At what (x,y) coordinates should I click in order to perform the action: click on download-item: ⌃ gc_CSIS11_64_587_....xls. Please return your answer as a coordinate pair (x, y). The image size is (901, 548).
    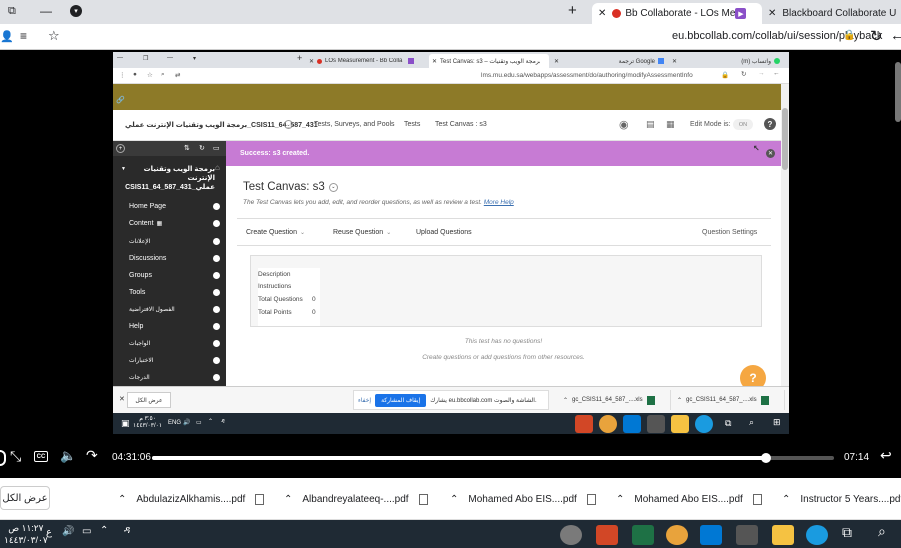
    Looking at the image, I should click on (615, 400).